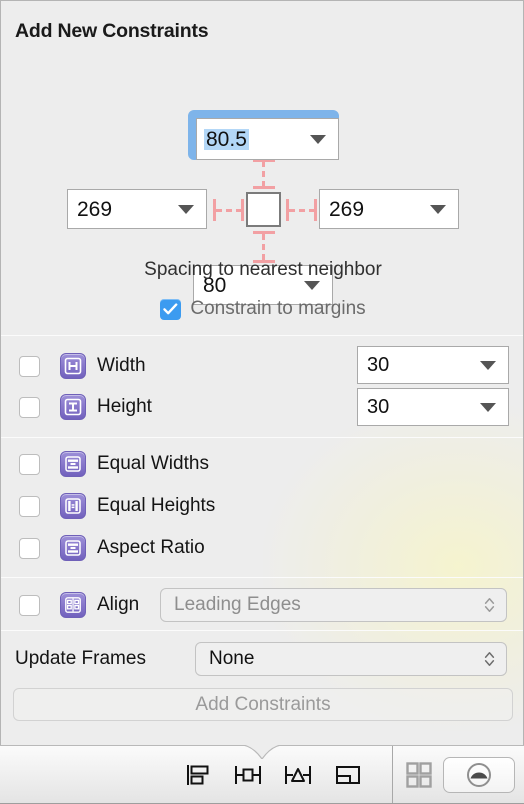 This screenshot has height=804, width=524. I want to click on width-checkbox, so click(29, 366).